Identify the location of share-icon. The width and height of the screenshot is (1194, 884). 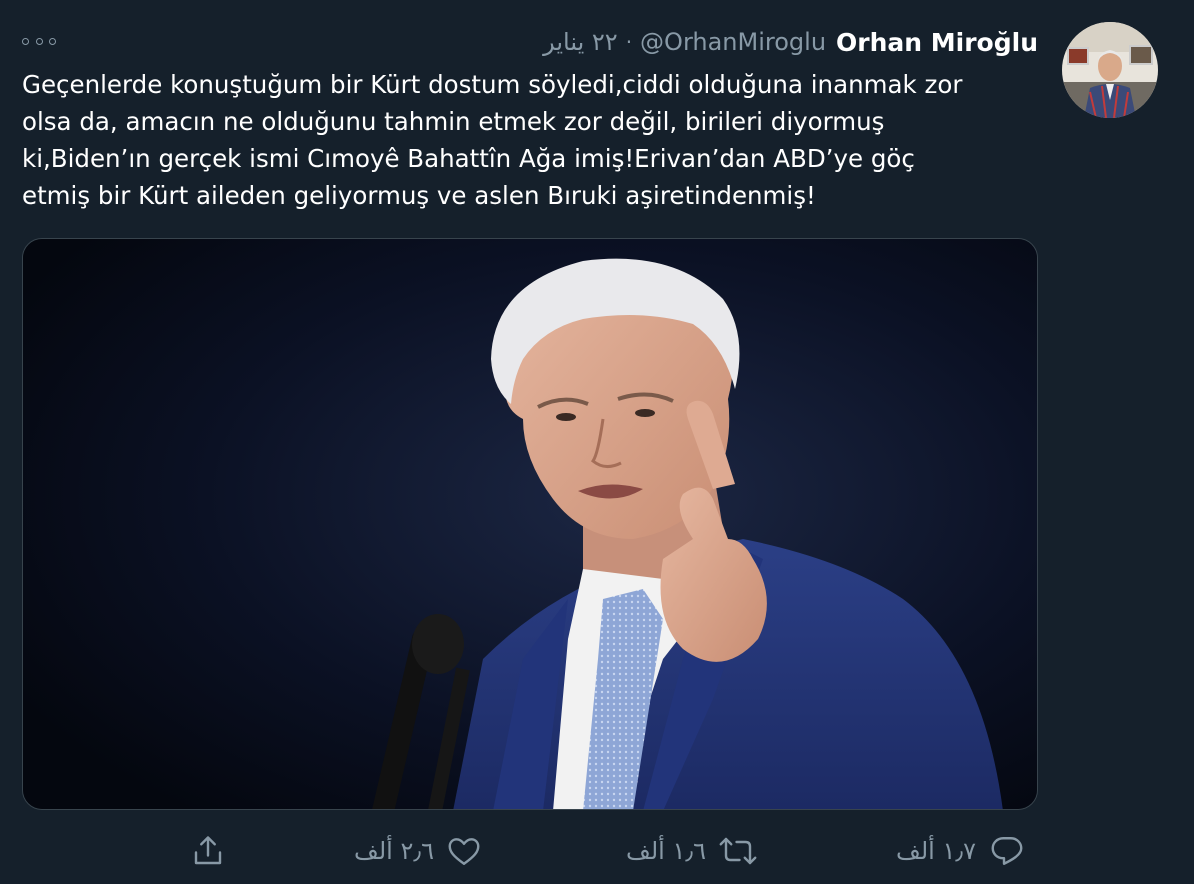
(208, 850).